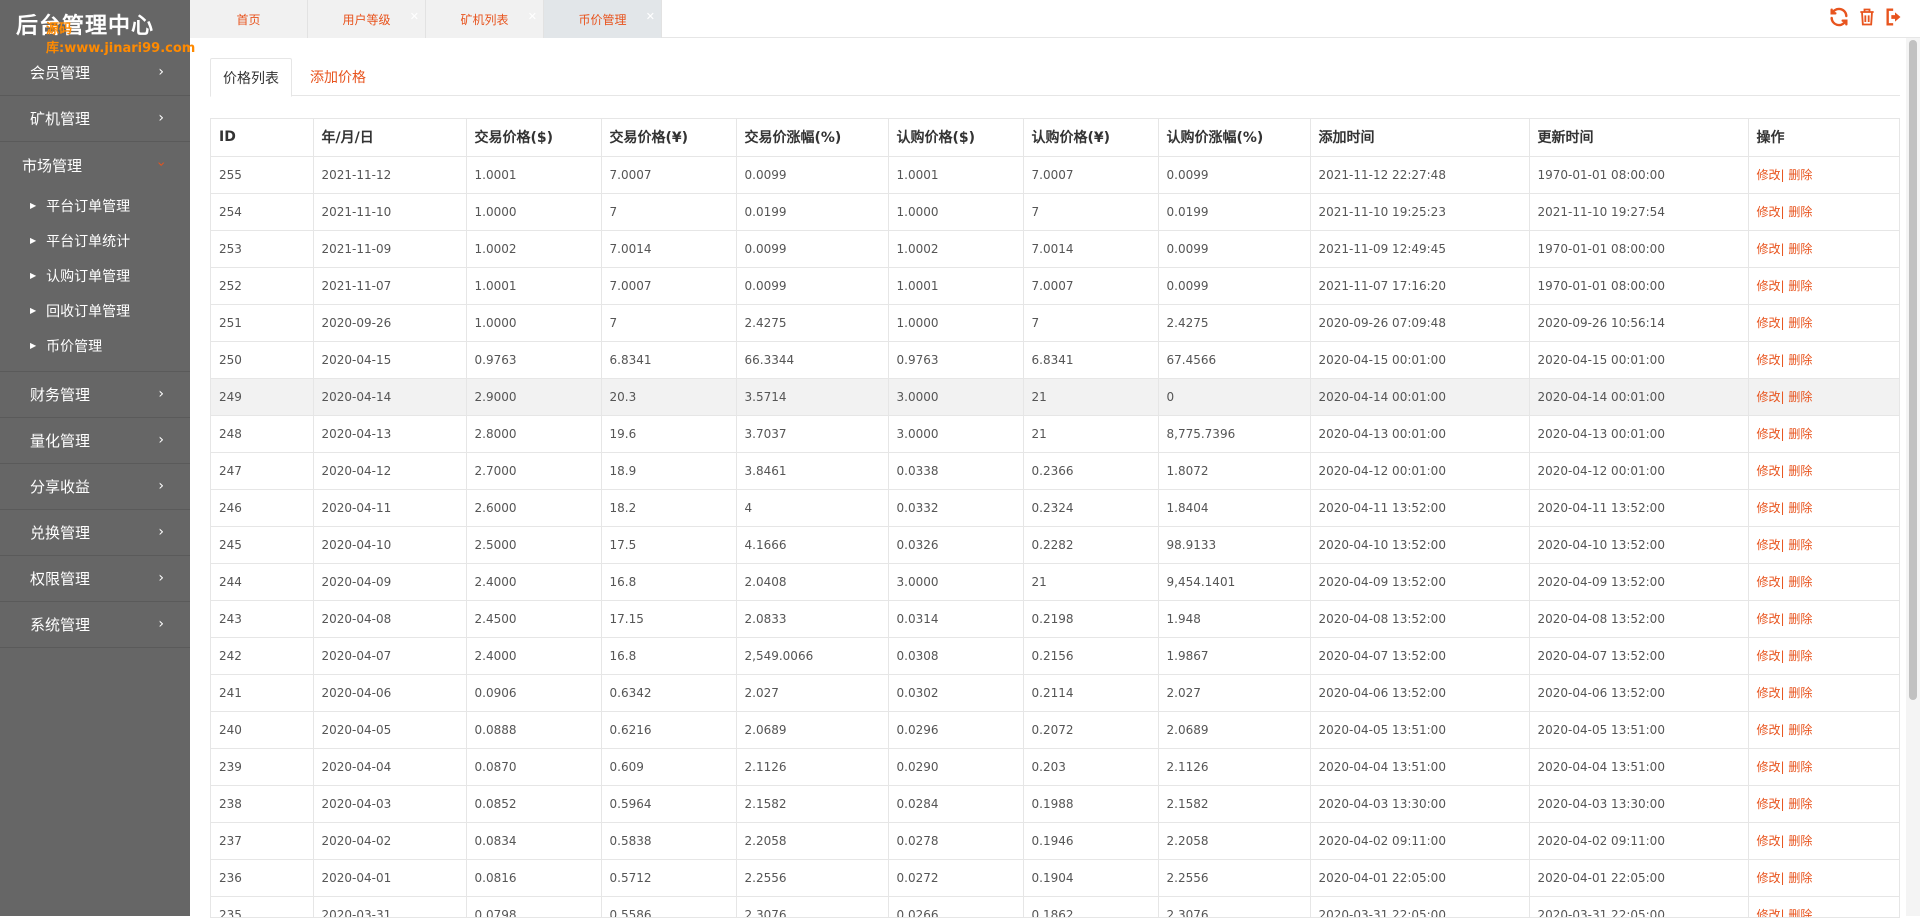 The height and width of the screenshot is (918, 1920). I want to click on logout-icon, so click(1895, 17).